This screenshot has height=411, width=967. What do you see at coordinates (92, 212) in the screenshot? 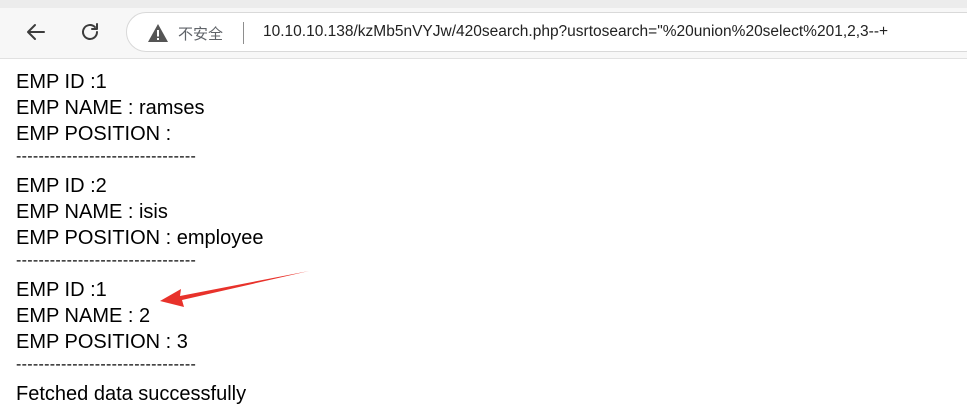
I see `record-2-name: EMP NAME : isis` at bounding box center [92, 212].